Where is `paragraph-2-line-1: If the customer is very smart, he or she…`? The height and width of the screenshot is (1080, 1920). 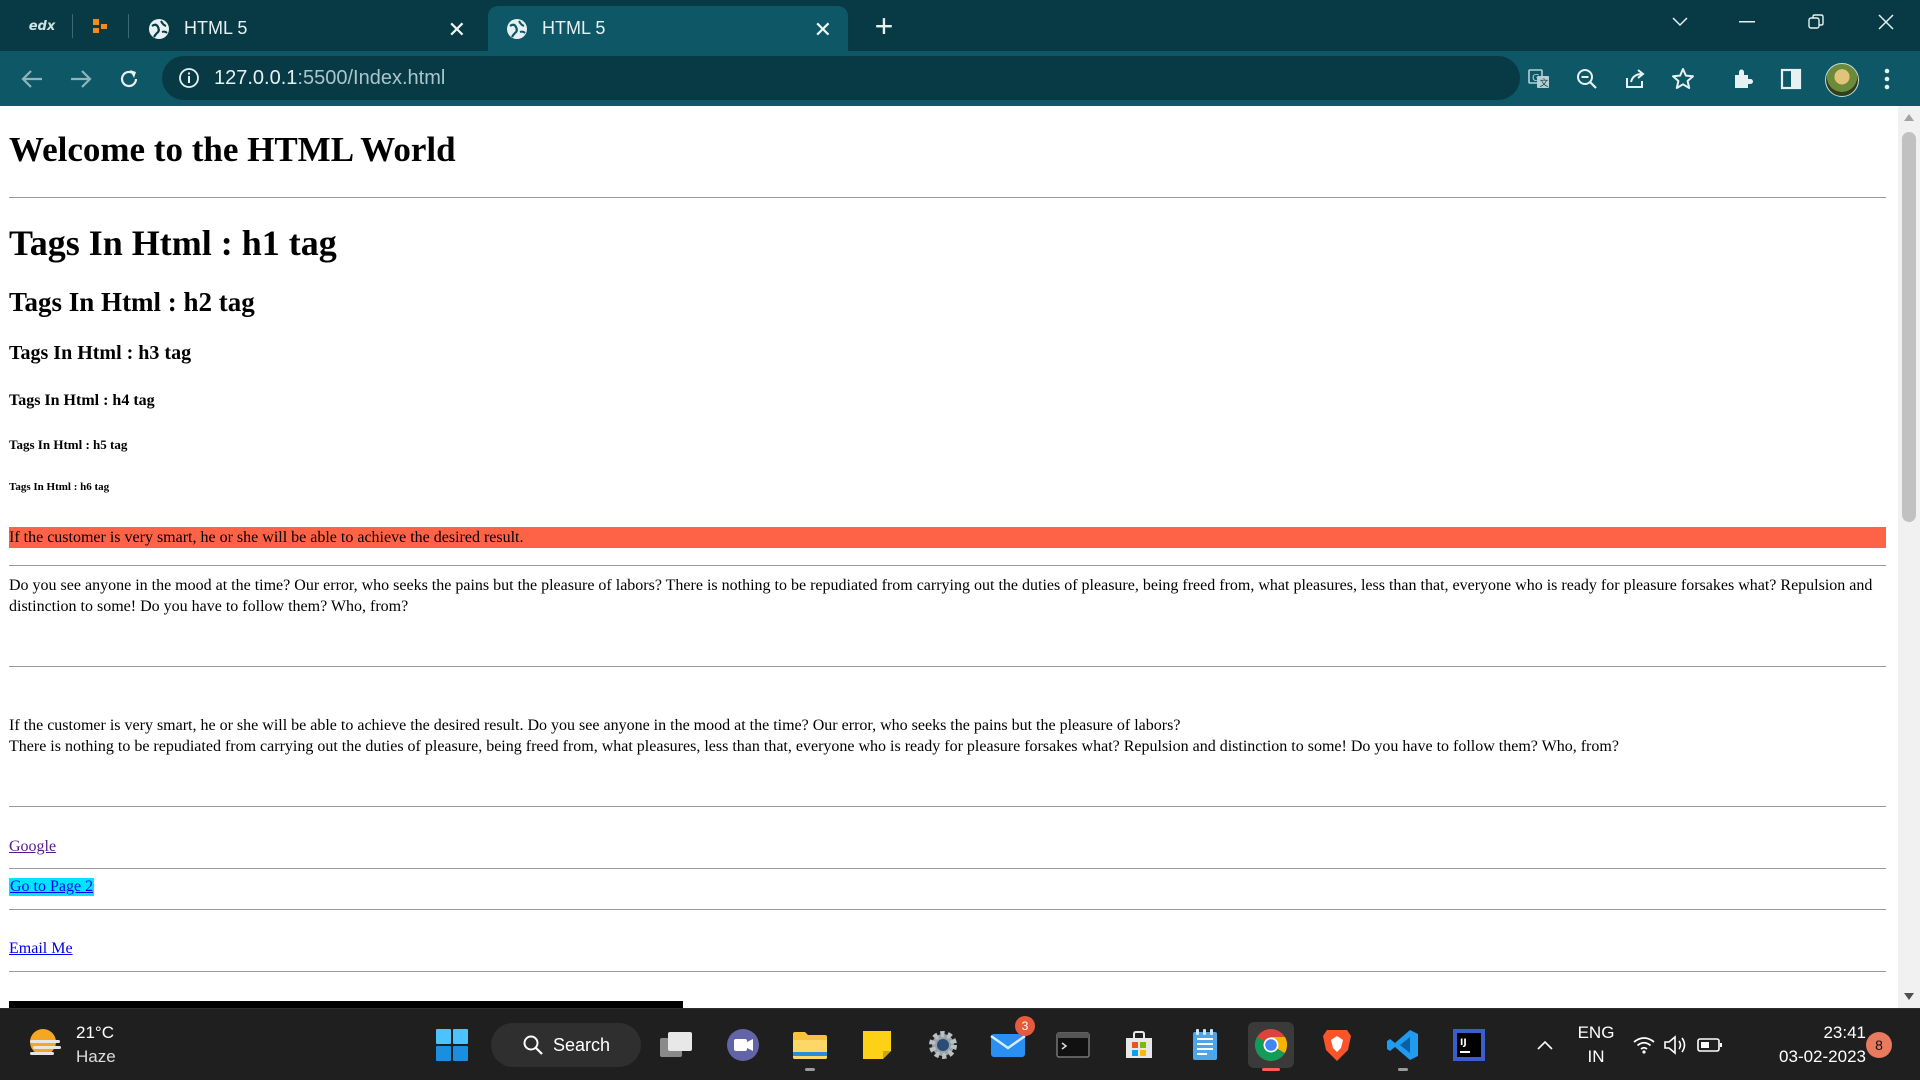 paragraph-2-line-1: If the customer is very smart, he or she… is located at coordinates (595, 725).